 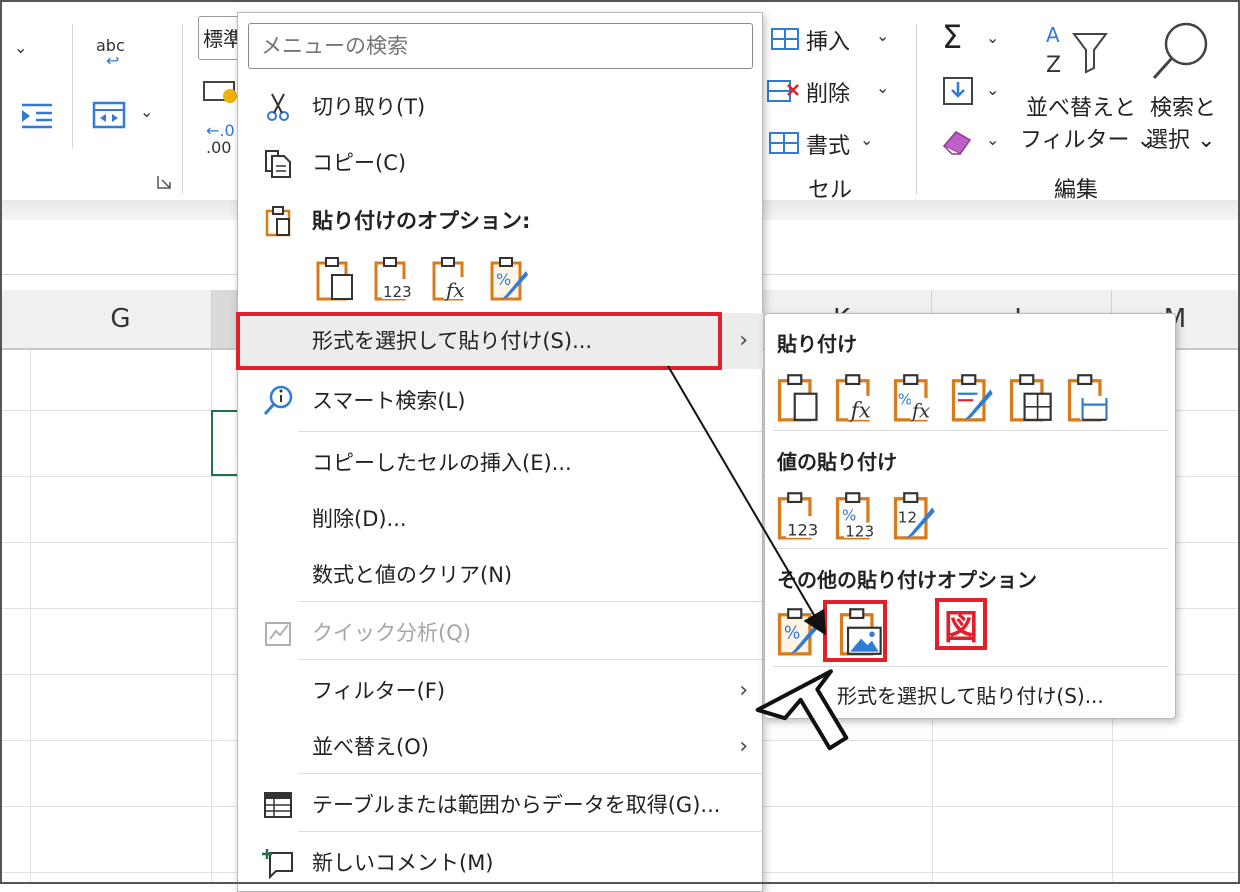 What do you see at coordinates (1030, 397) in the screenshot?
I see `paste-no-borders-icon` at bounding box center [1030, 397].